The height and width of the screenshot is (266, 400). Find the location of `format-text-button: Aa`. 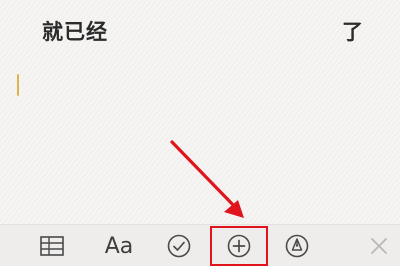

format-text-button: Aa is located at coordinates (119, 245).